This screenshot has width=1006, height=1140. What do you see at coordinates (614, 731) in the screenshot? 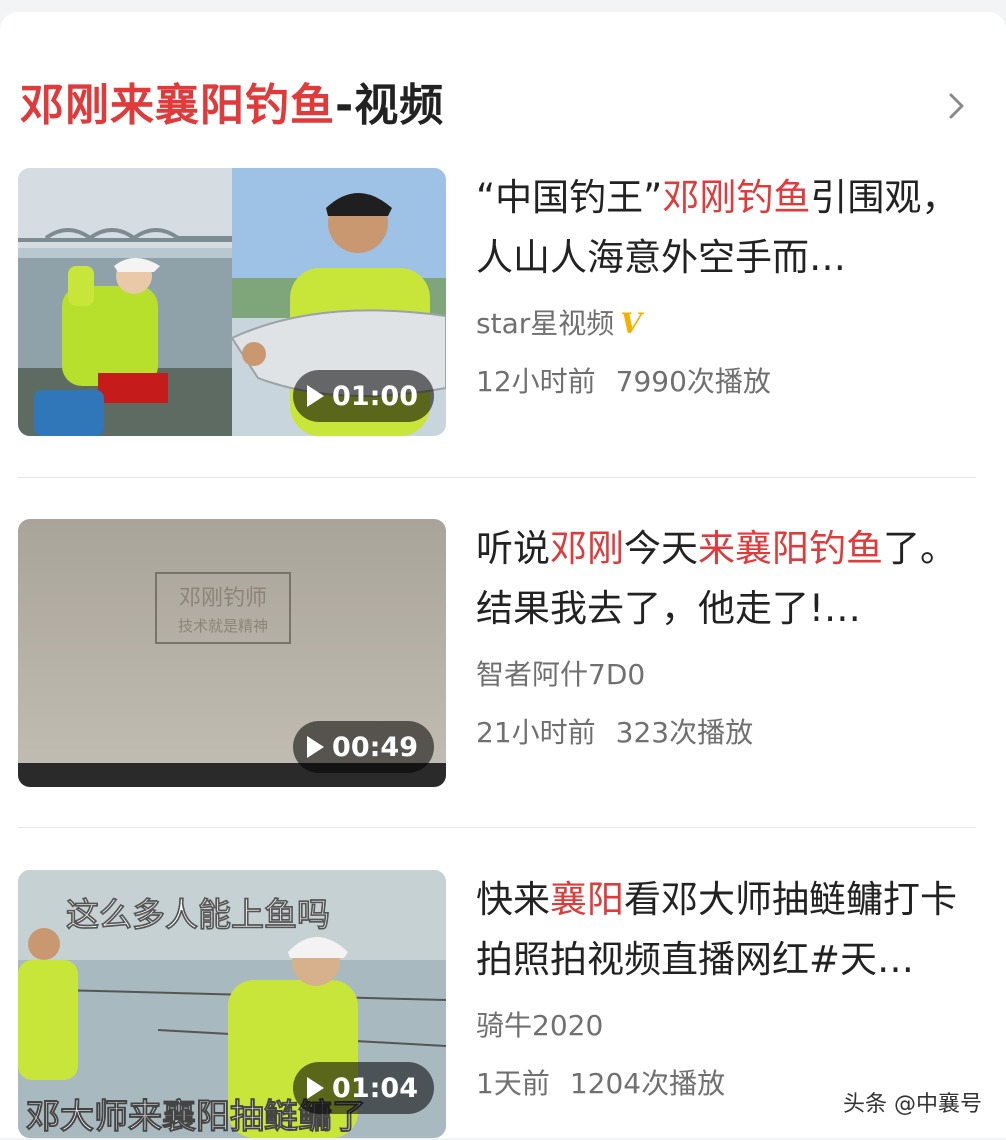
I see `video-meta: 21小时前 323次播放` at bounding box center [614, 731].